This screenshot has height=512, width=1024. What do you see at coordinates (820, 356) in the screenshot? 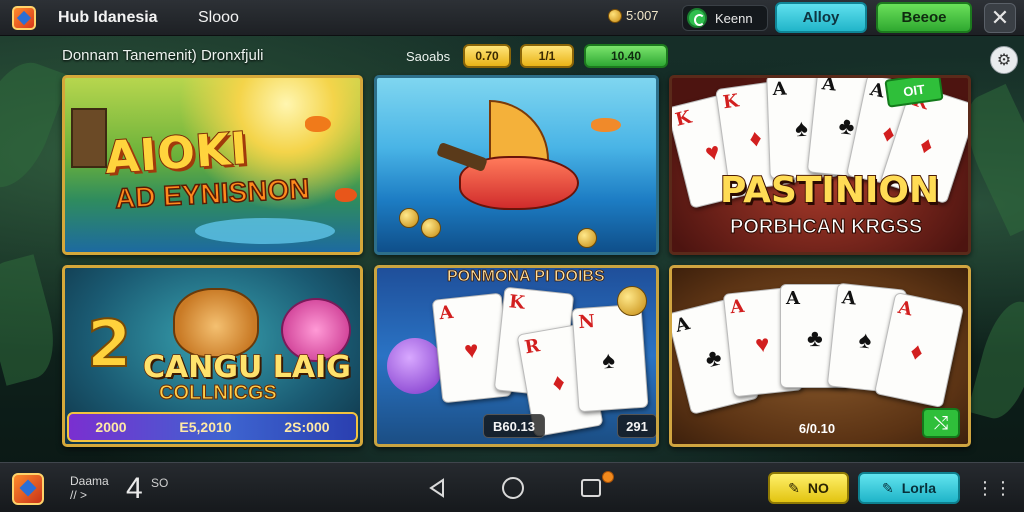
I see `game-tile-cards: A ♣ A ♥ A ♣ A ♠ A ♦ 6/0.10 ⤭` at bounding box center [820, 356].